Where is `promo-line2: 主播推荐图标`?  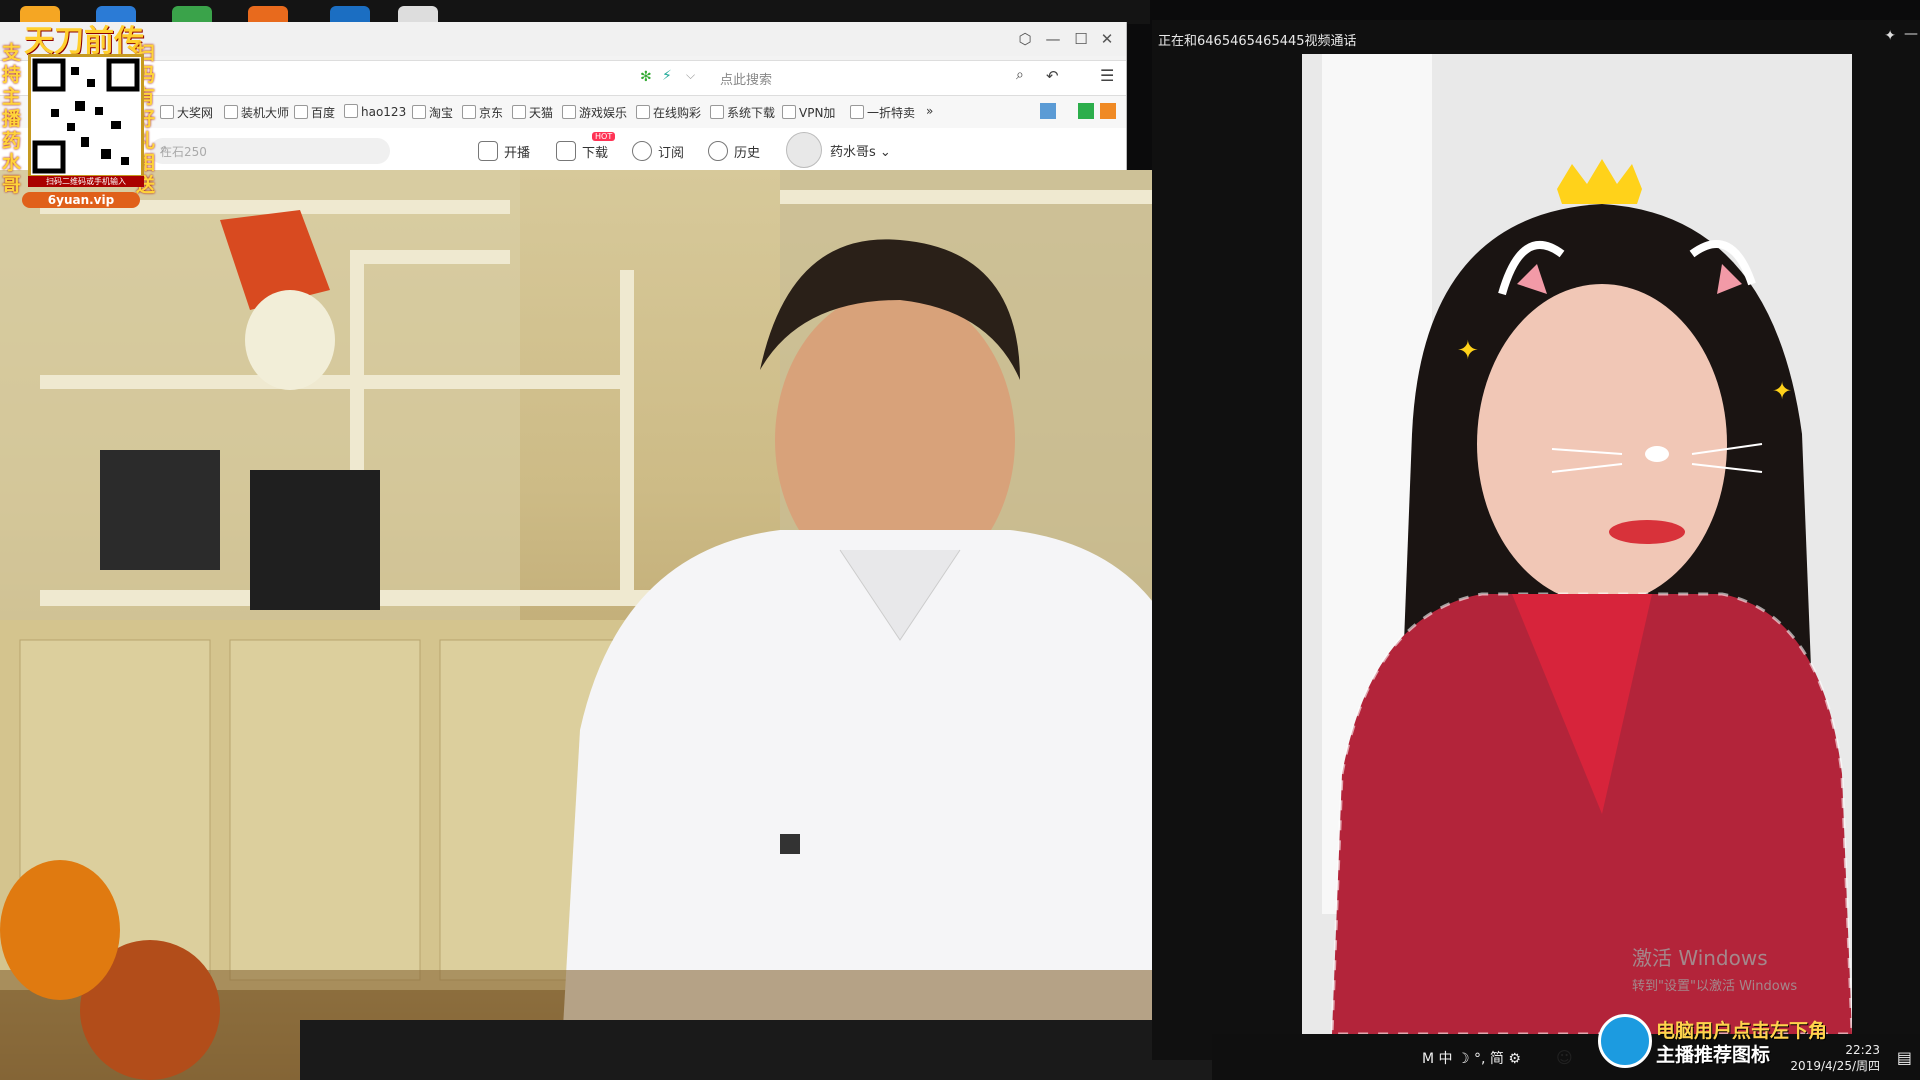
promo-line2: 主播推荐图标 is located at coordinates (1713, 1055).